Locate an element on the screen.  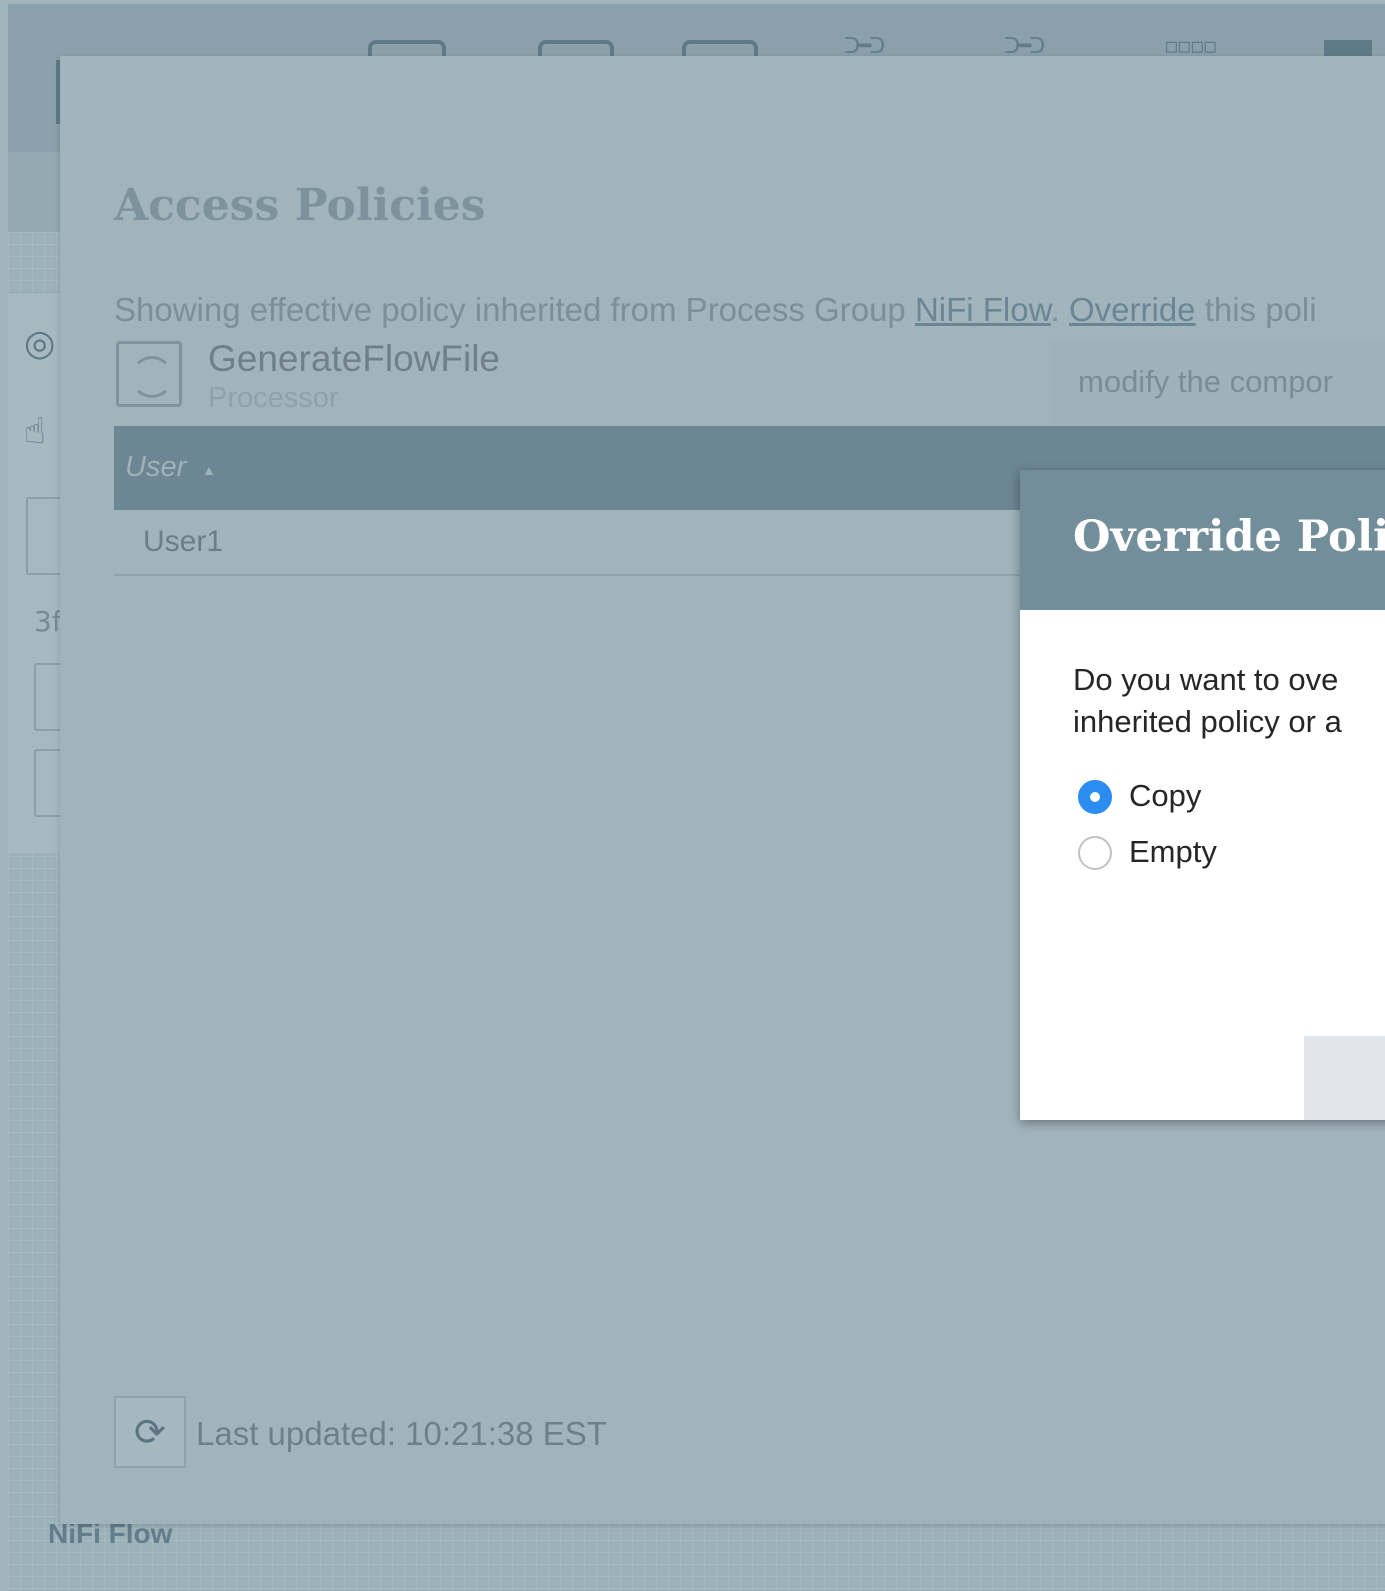
dialog-button is located at coordinates (1344, 1078).